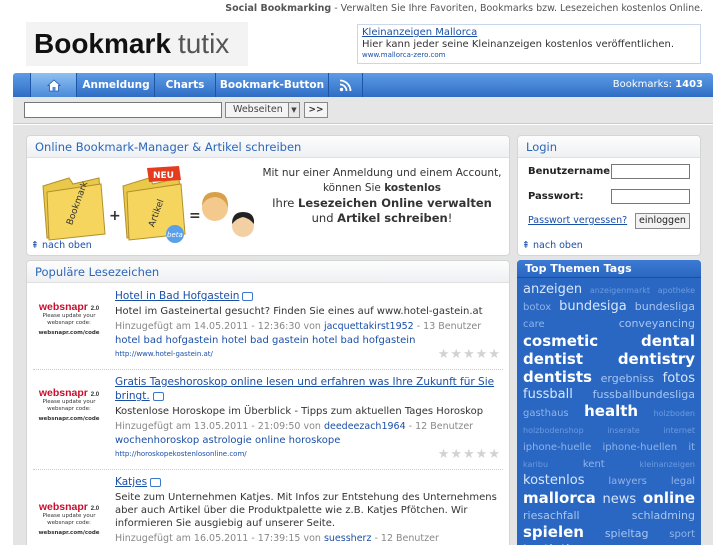  Describe the element at coordinates (560, 341) in the screenshot. I see `tag-link: cosmetic` at that location.